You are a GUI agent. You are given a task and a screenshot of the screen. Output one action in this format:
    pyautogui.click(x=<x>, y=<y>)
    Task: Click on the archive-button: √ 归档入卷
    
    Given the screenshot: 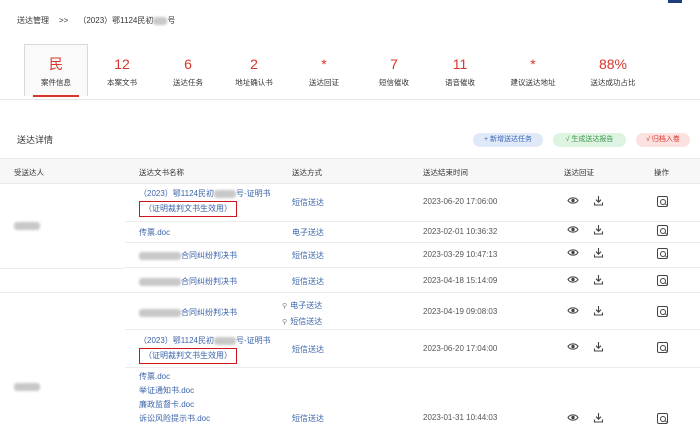 What is the action you would take?
    pyautogui.click(x=663, y=140)
    